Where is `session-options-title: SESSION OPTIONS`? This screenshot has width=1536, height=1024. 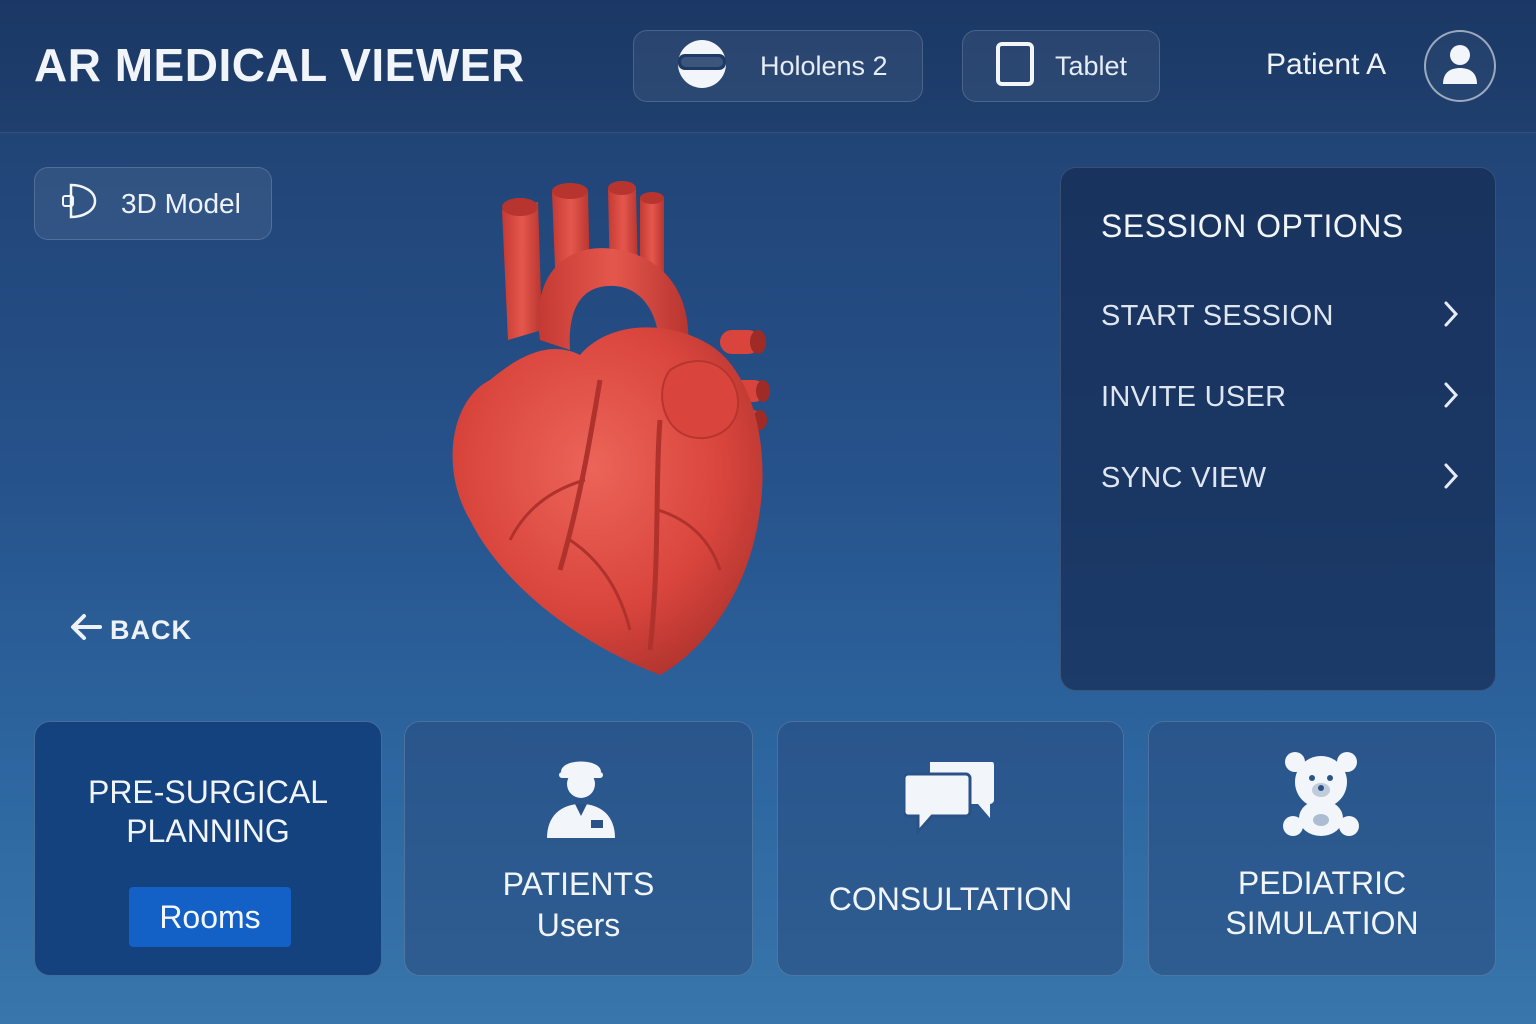
session-options-title: SESSION OPTIONS is located at coordinates (1252, 226).